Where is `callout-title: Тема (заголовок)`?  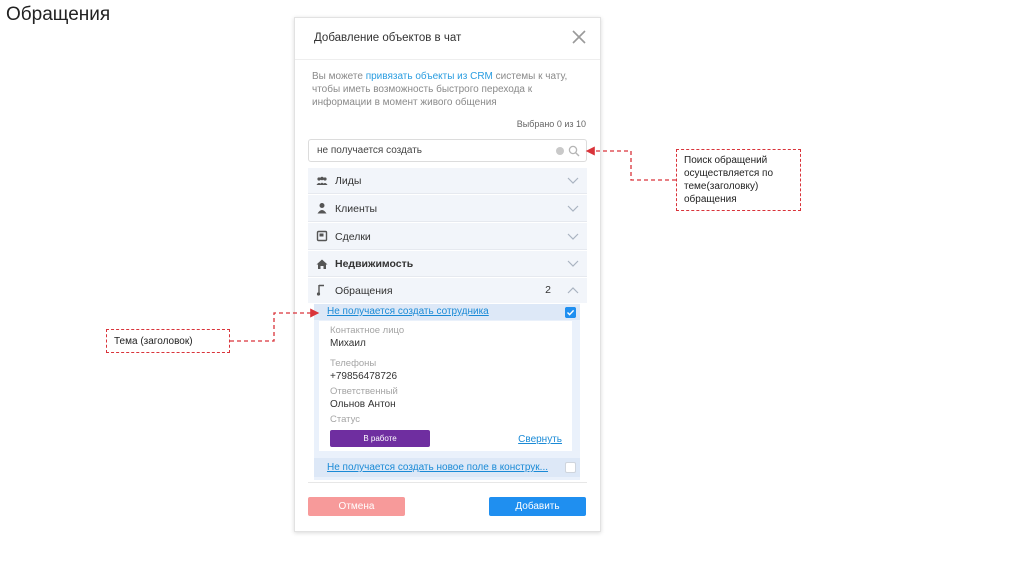 callout-title: Тема (заголовок) is located at coordinates (168, 341).